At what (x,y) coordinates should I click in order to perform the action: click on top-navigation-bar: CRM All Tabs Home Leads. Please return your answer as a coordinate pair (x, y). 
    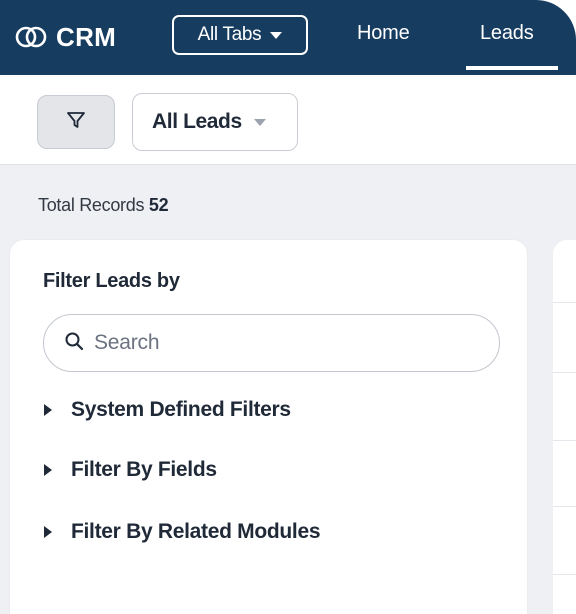
    Looking at the image, I should click on (288, 37).